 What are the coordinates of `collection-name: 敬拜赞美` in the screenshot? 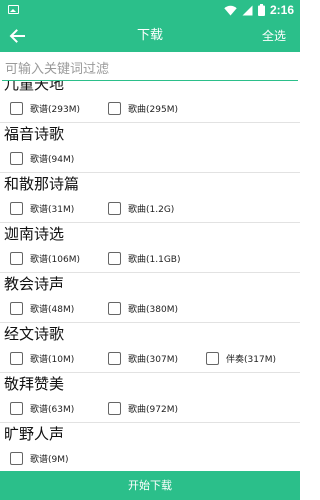 It's located at (34, 384).